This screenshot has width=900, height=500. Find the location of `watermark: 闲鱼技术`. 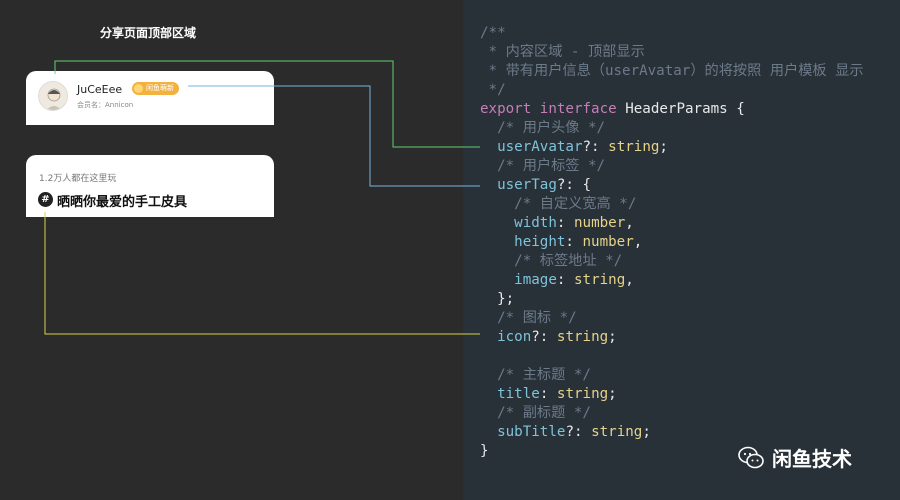

watermark: 闲鱼技术 is located at coordinates (795, 457).